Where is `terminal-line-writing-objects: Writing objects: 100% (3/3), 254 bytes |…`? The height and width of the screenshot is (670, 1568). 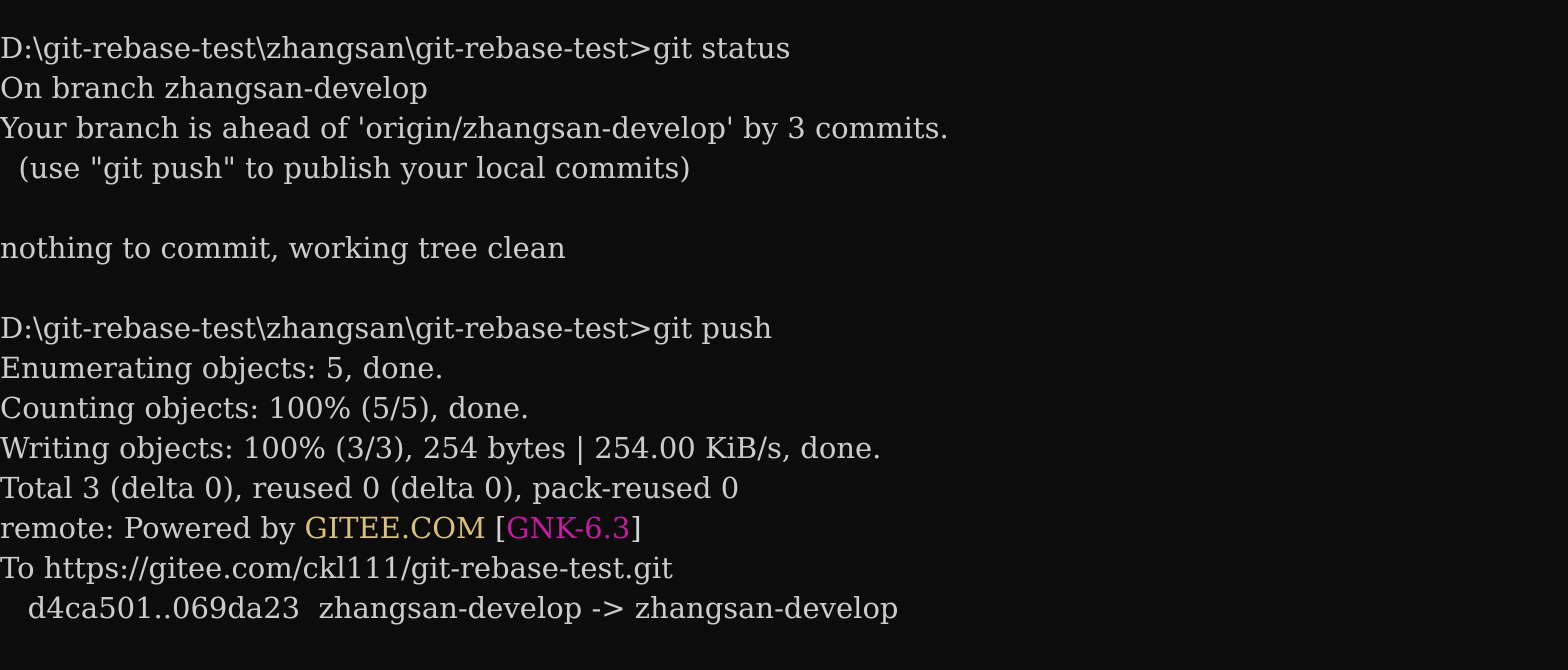 terminal-line-writing-objects: Writing objects: 100% (3/3), 254 bytes |… is located at coordinates (784, 448).